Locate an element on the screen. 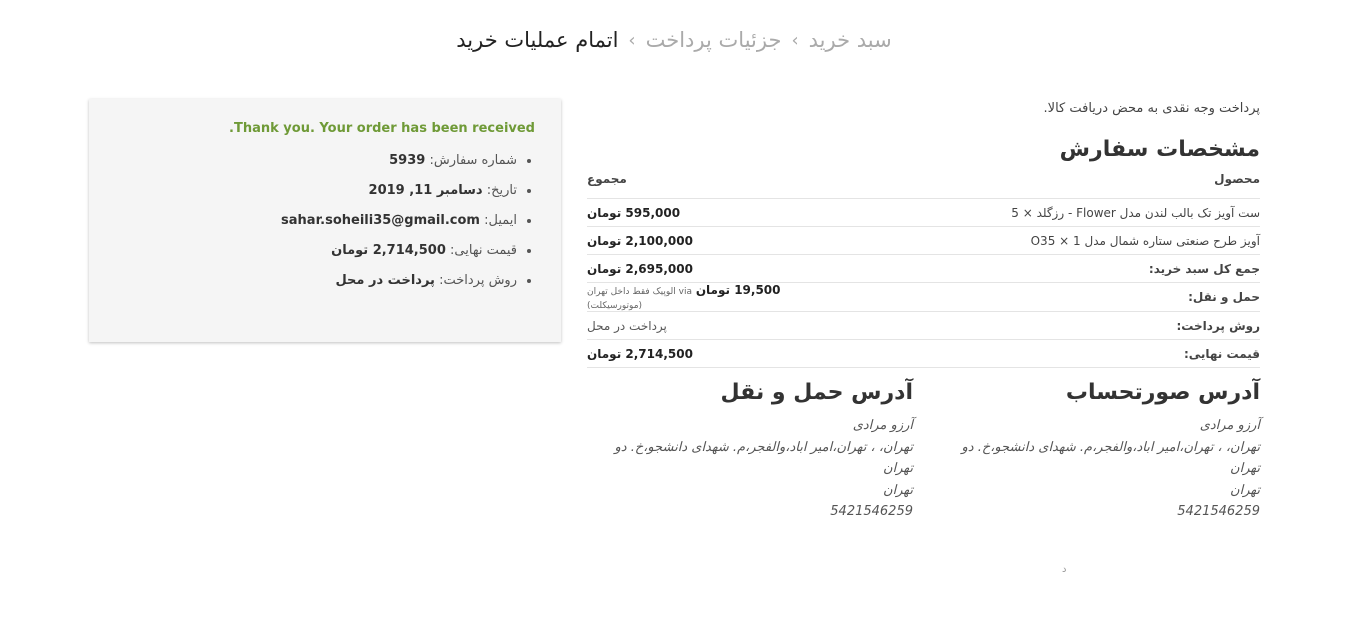  shipping-label: حمل و نقل: is located at coordinates (1043, 297).